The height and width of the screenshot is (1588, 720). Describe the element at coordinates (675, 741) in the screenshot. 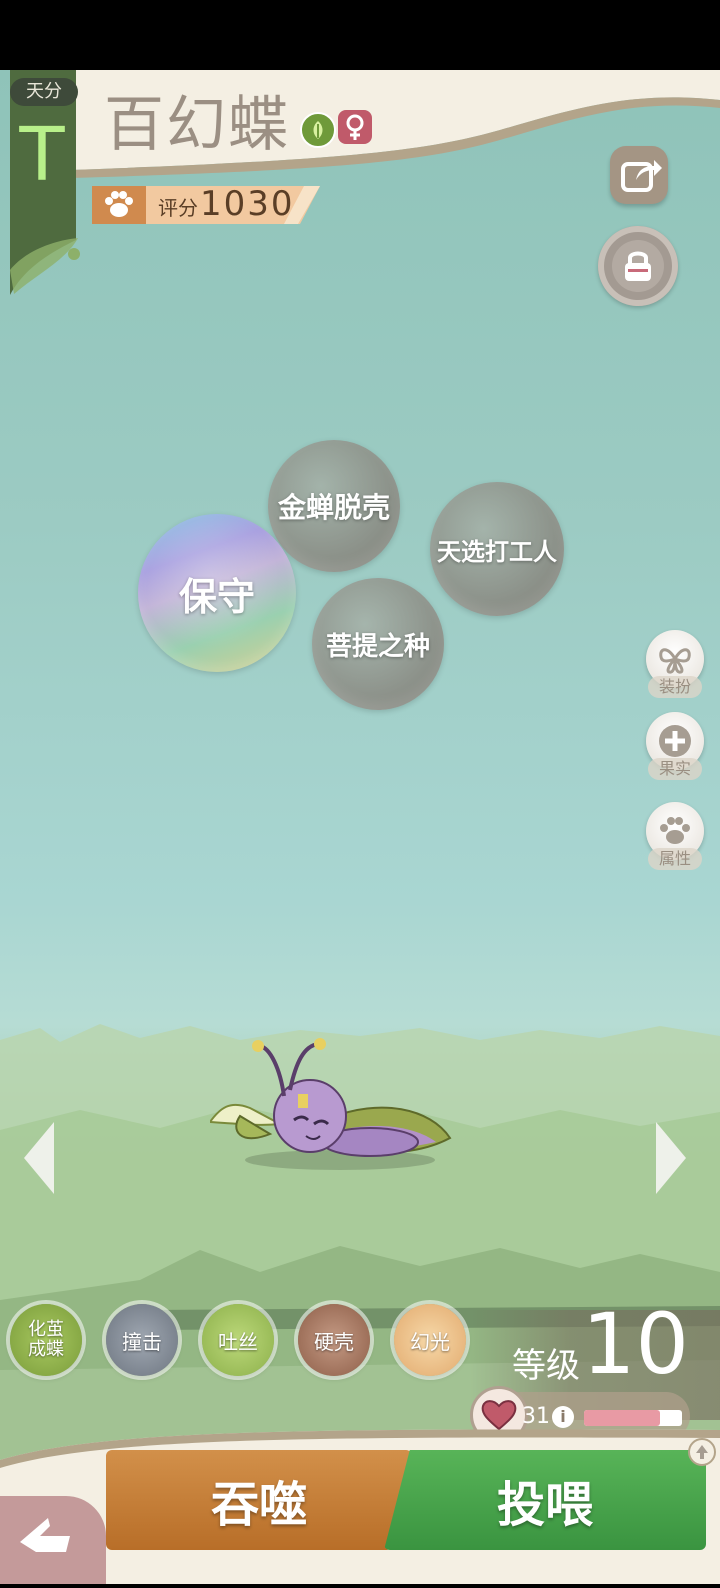

I see `plus-icon` at that location.